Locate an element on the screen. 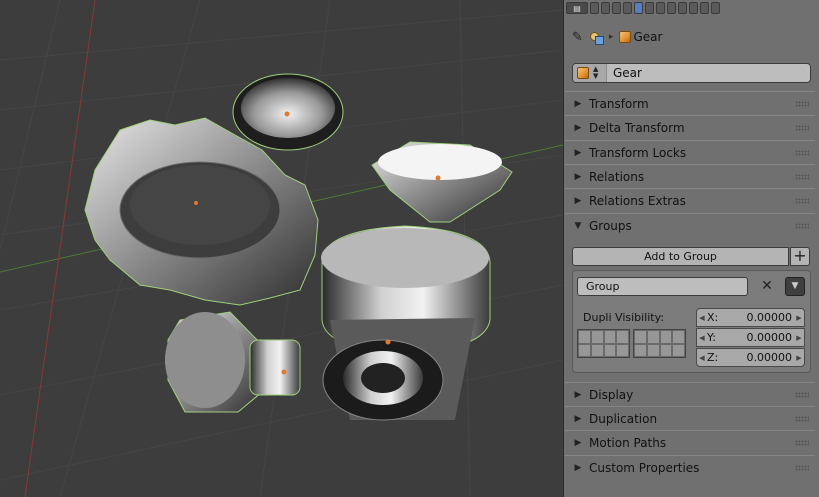  pin-icon: ✎ is located at coordinates (577, 37).